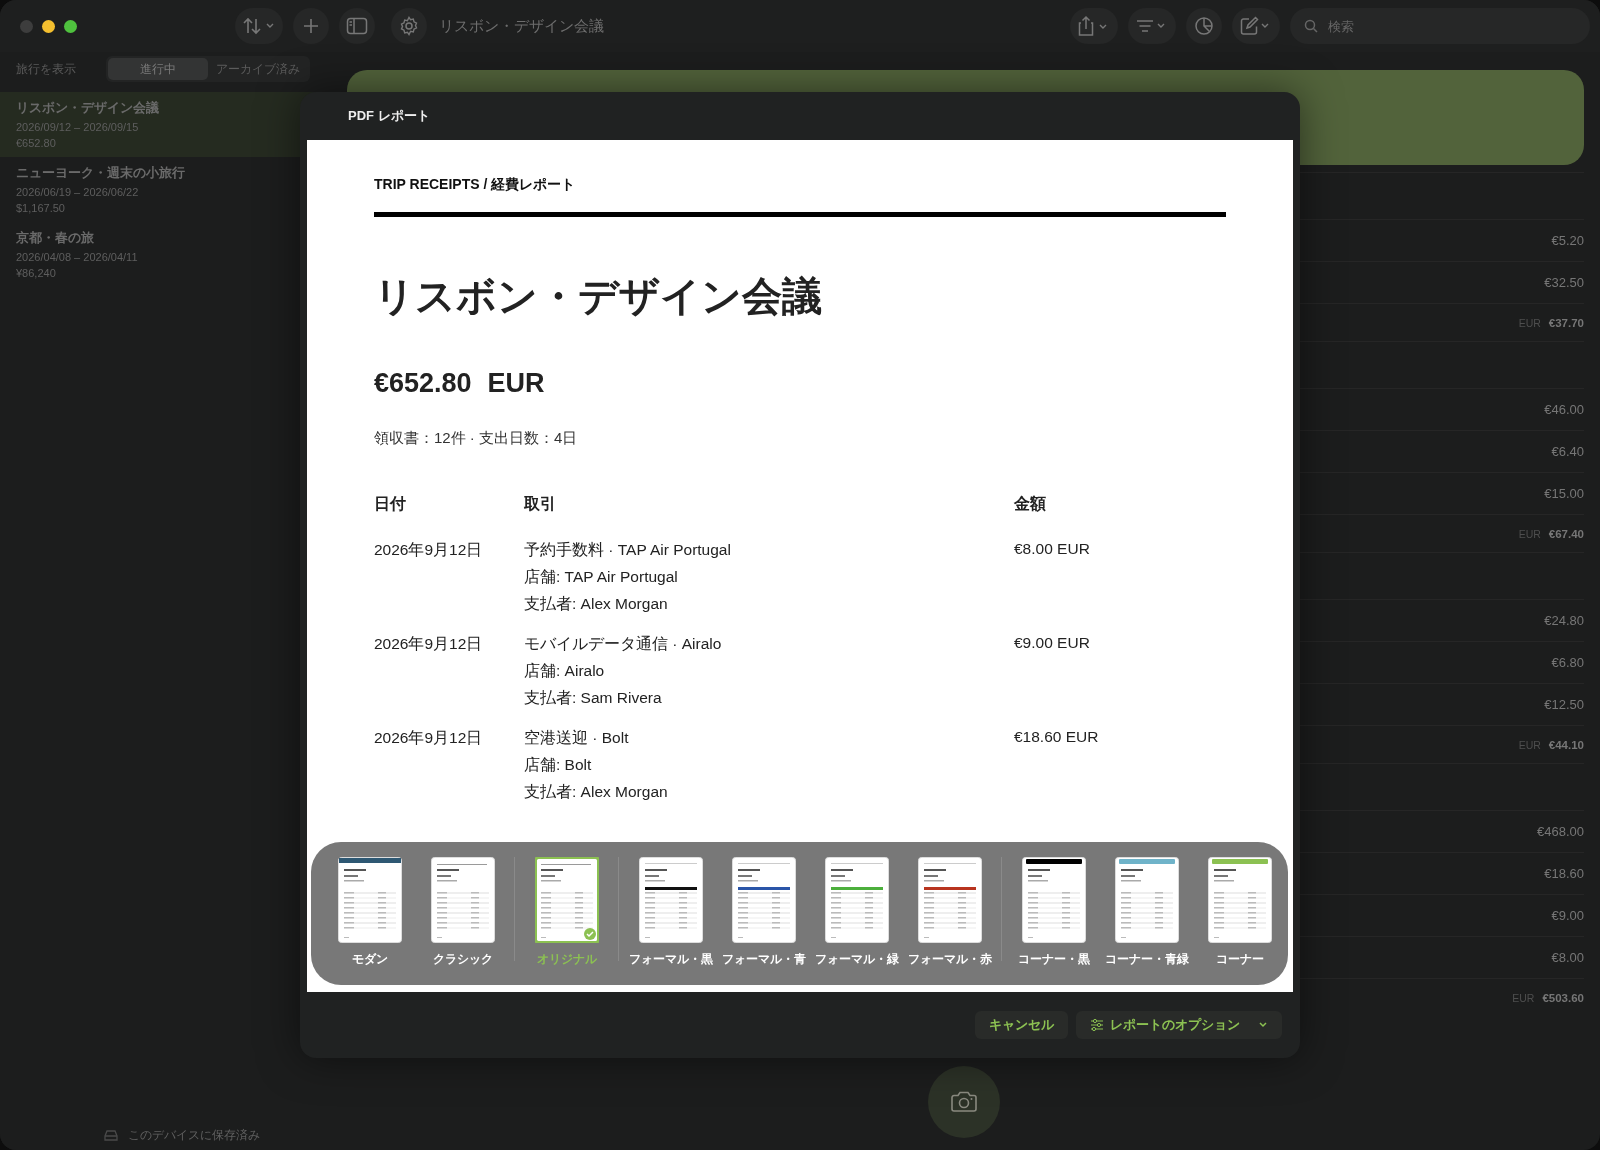 The width and height of the screenshot is (1600, 1150). Describe the element at coordinates (1563, 997) in the screenshot. I see `group-total: €503.60` at that location.